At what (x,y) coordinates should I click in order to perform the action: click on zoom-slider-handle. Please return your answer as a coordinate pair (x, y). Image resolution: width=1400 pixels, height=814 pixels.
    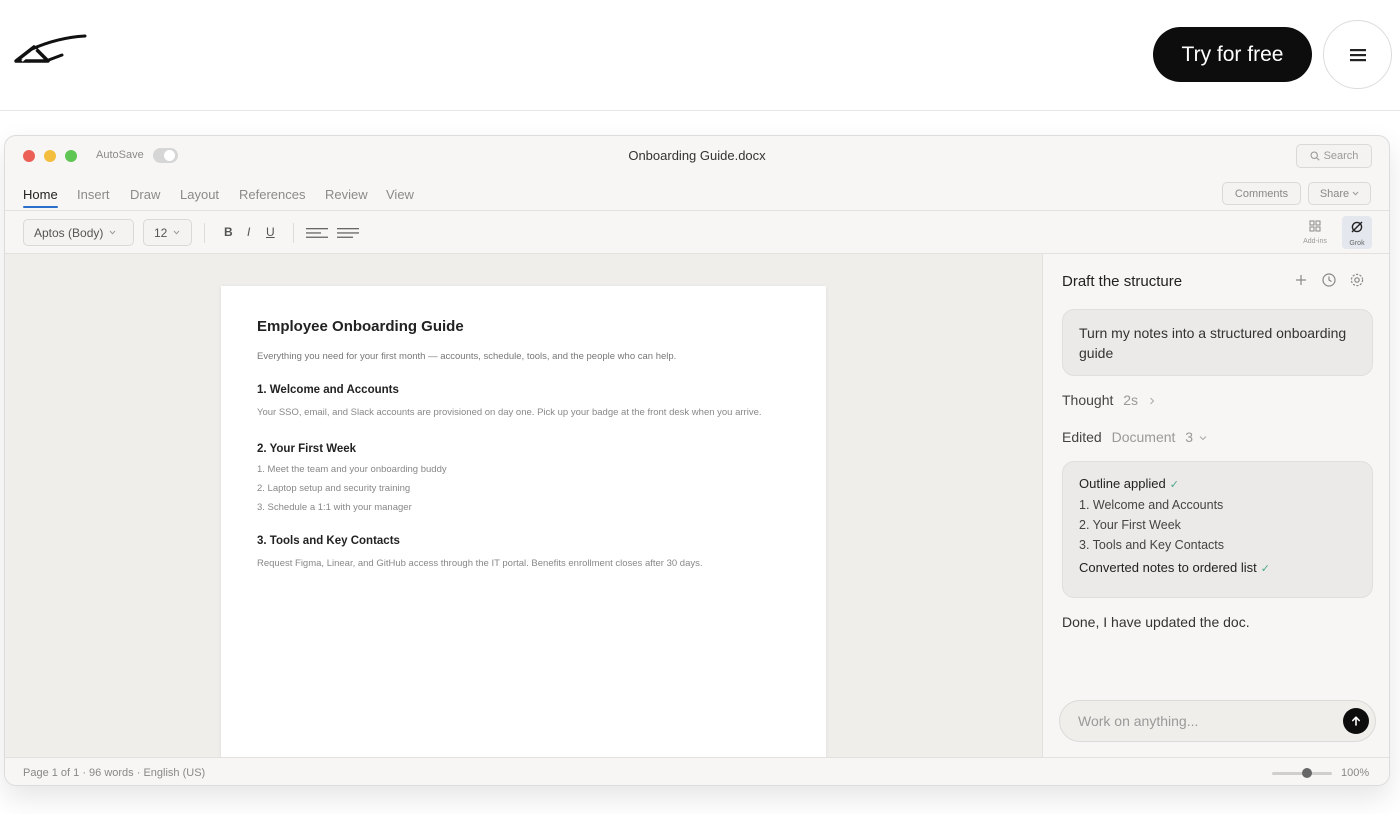
    Looking at the image, I should click on (1307, 773).